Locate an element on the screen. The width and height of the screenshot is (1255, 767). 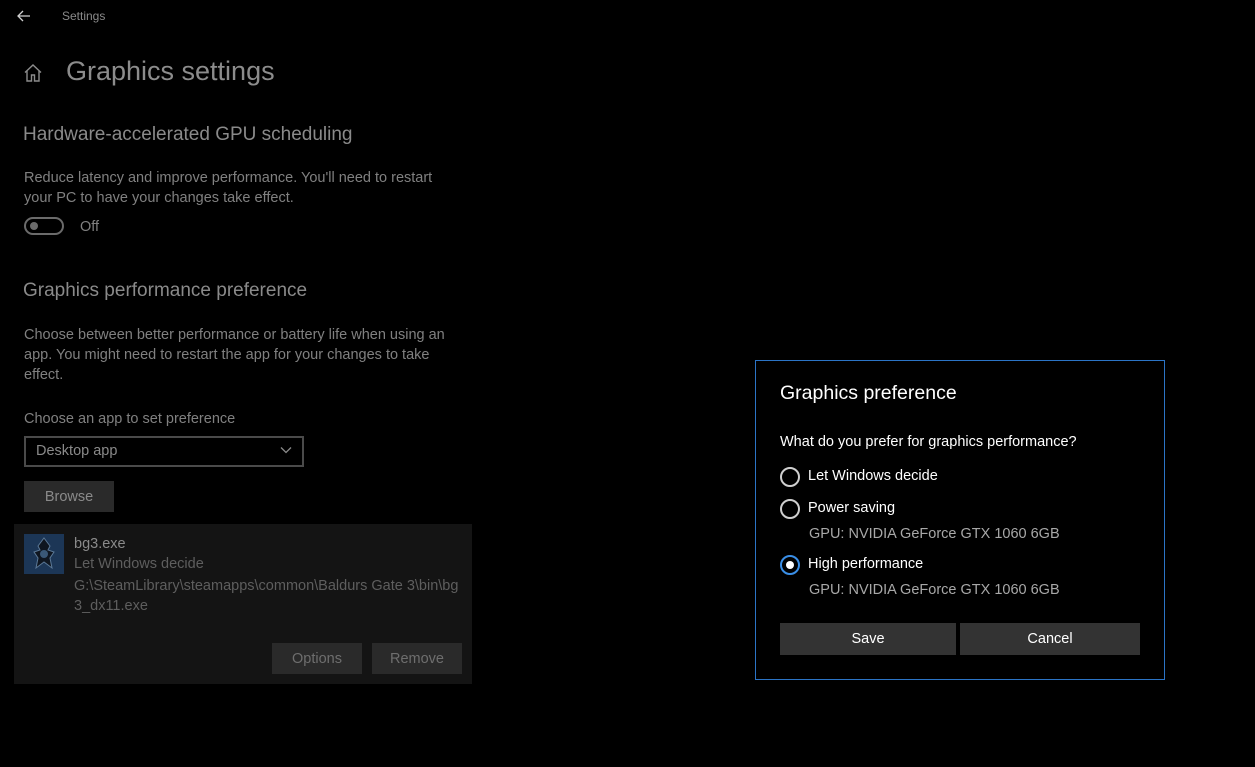
back-button is located at coordinates (24, 16).